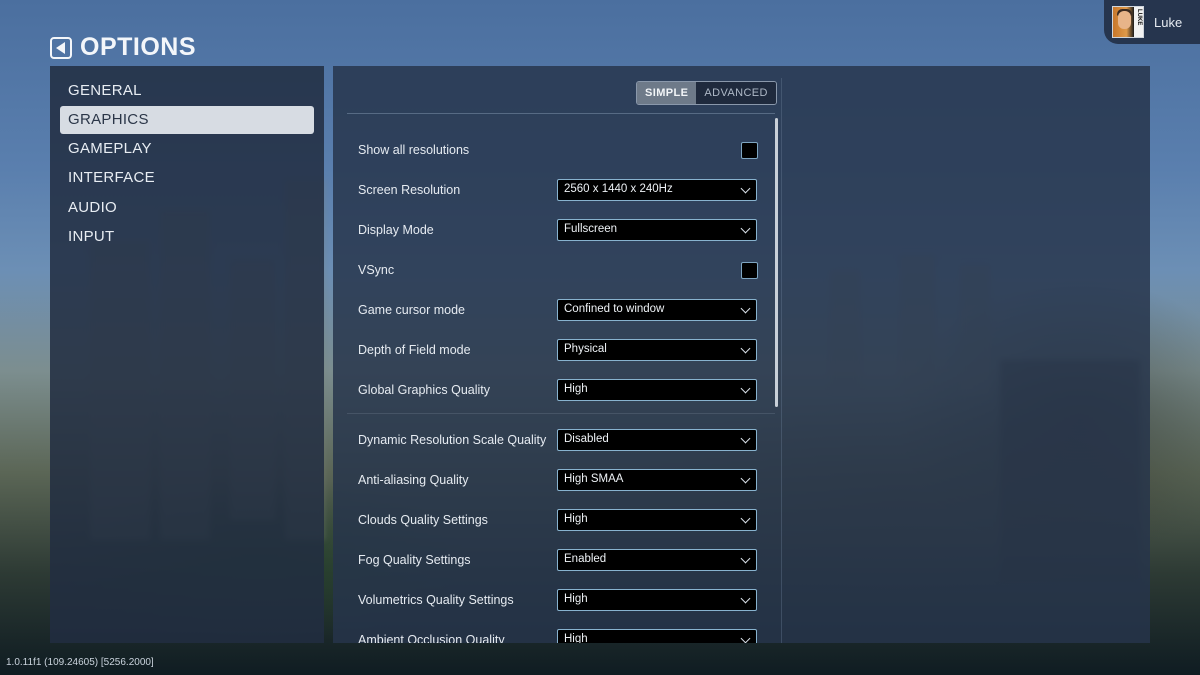  Describe the element at coordinates (558, 272) in the screenshot. I see `setting-row-vsync: VSync` at that location.